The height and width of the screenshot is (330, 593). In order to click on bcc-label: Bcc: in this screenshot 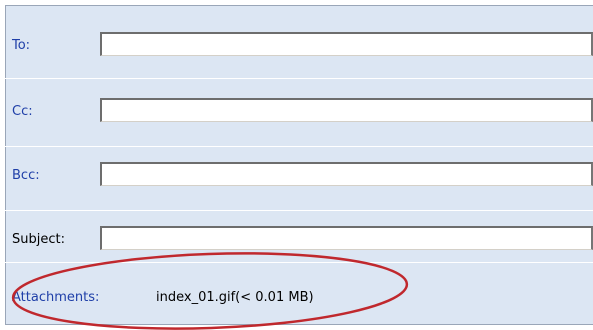, I will do `click(26, 175)`.